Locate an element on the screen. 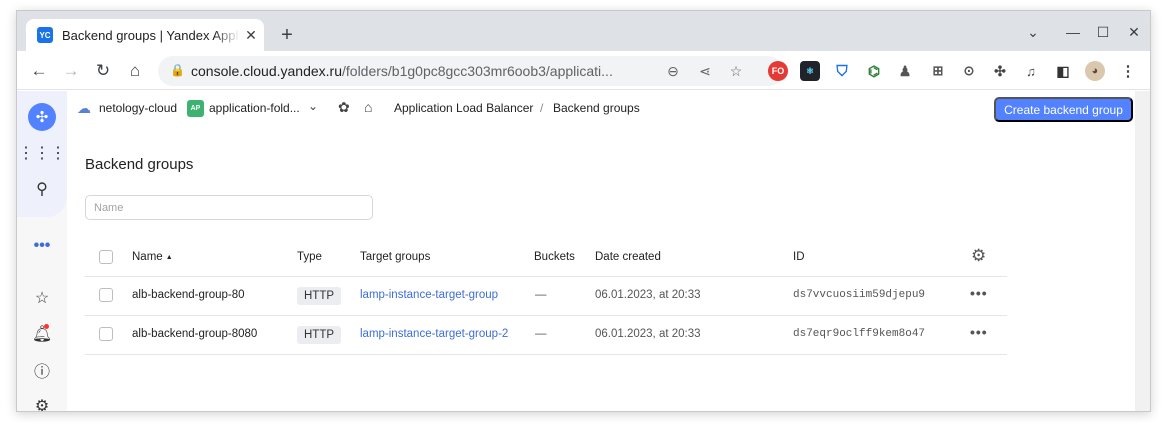  id-value: ds7eqr9oclff9kem8o47 is located at coordinates (859, 334).